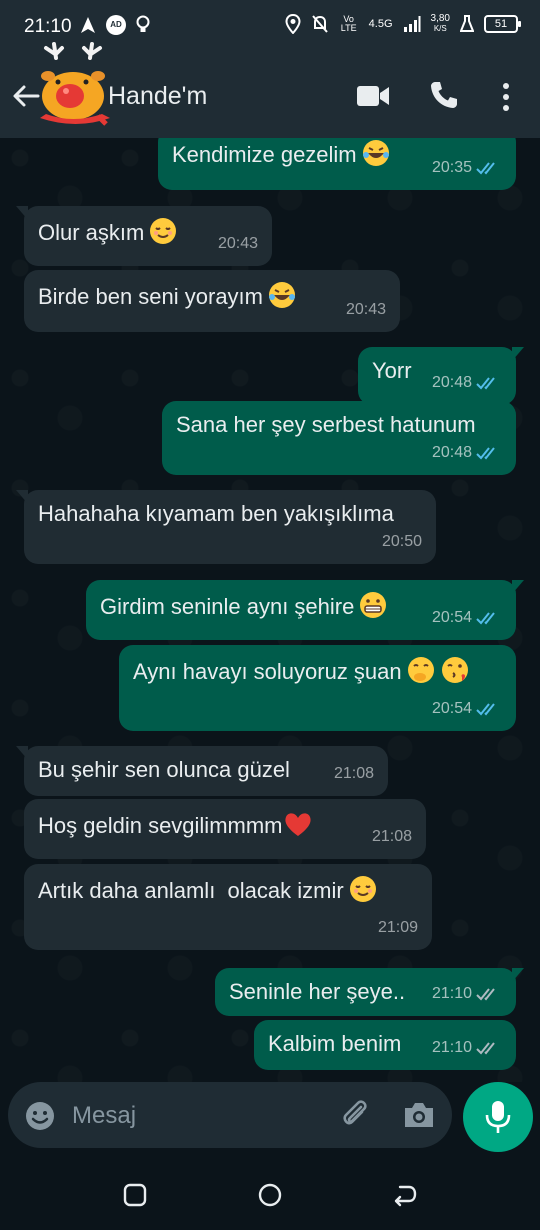 The image size is (540, 1230). I want to click on message-outgoing: Seninle her şeye.. 21:10, so click(369, 992).